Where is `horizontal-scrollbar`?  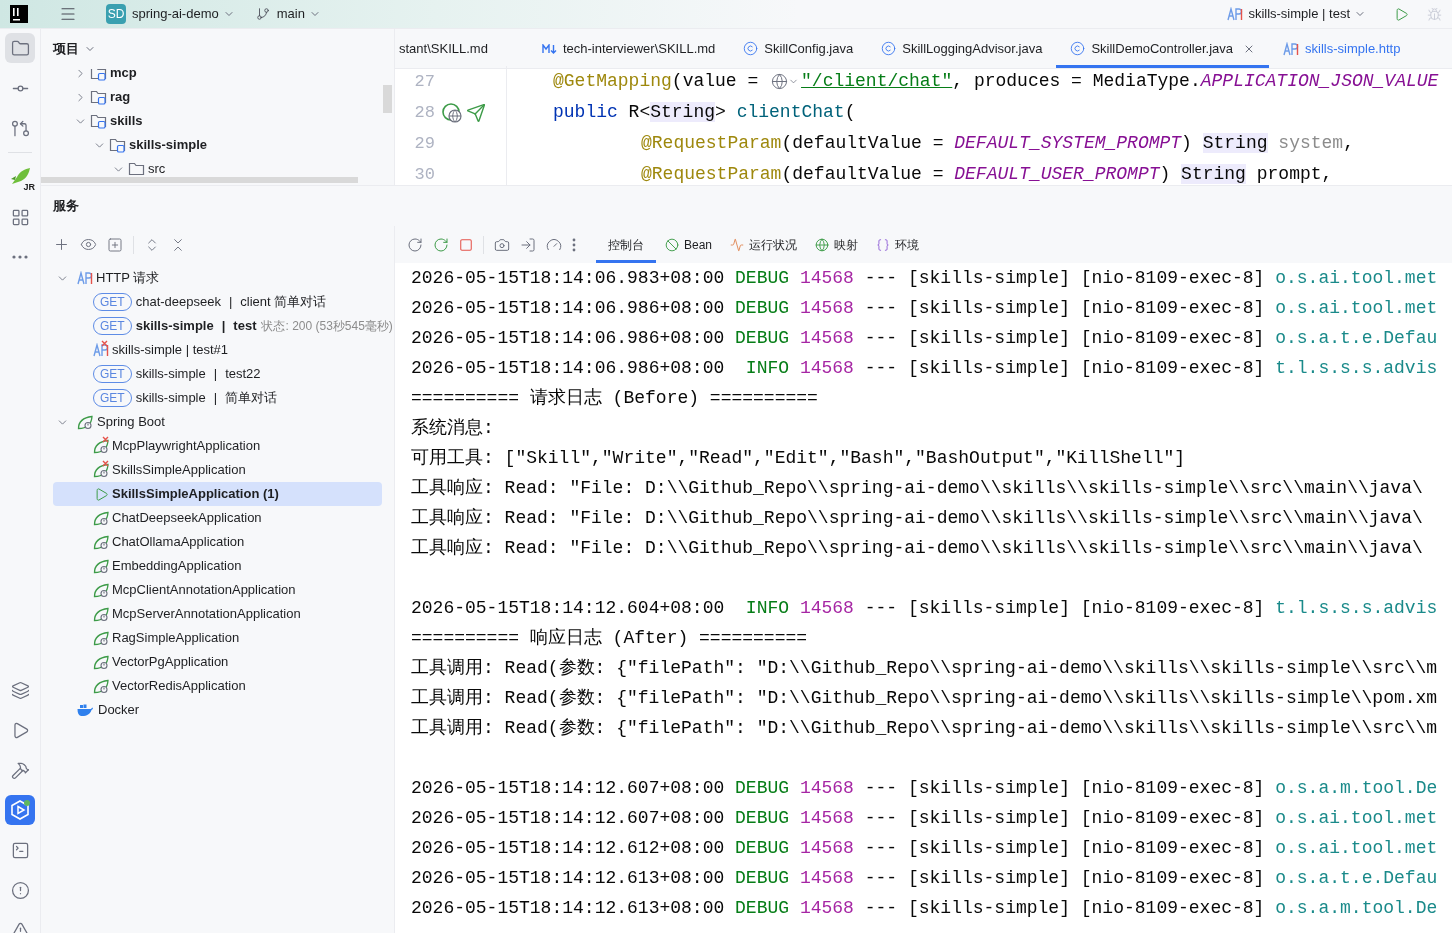
horizontal-scrollbar is located at coordinates (199, 180).